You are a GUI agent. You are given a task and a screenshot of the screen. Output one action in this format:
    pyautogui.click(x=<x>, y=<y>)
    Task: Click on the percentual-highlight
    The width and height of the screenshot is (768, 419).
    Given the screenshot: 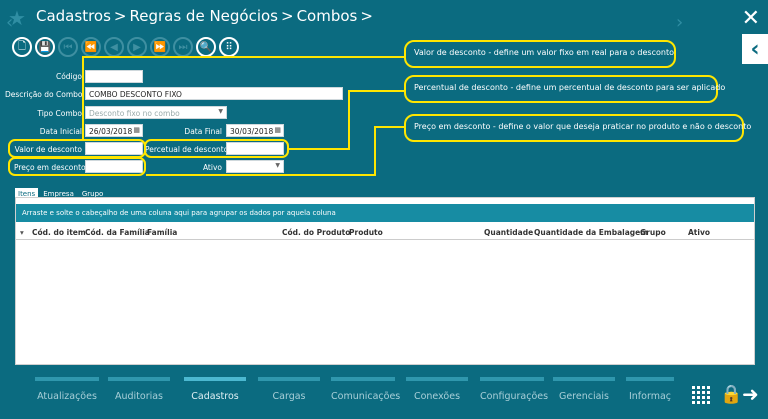 What is the action you would take?
    pyautogui.click(x=216, y=148)
    